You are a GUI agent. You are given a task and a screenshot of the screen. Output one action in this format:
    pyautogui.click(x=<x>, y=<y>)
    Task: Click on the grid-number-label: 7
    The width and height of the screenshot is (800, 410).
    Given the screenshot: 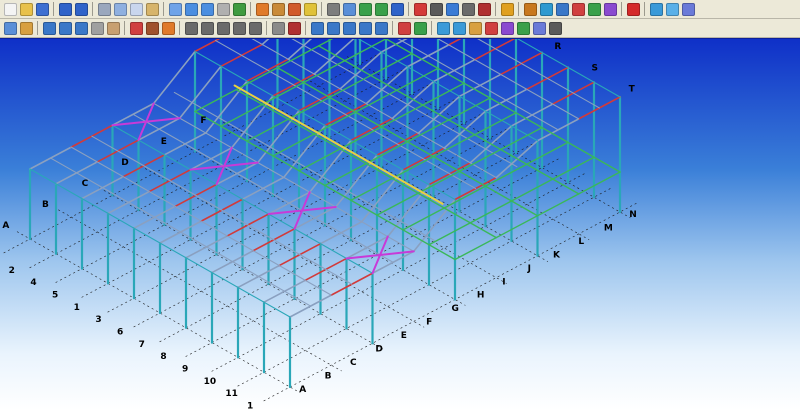 What is the action you would take?
    pyautogui.click(x=142, y=345)
    